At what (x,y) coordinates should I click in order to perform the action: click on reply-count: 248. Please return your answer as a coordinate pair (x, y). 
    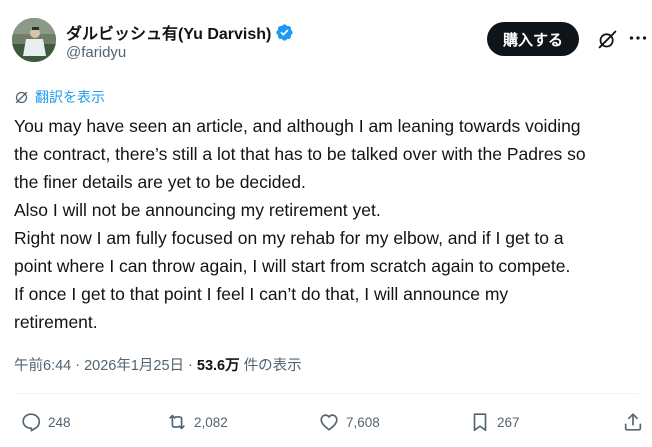
    Looking at the image, I should click on (59, 422).